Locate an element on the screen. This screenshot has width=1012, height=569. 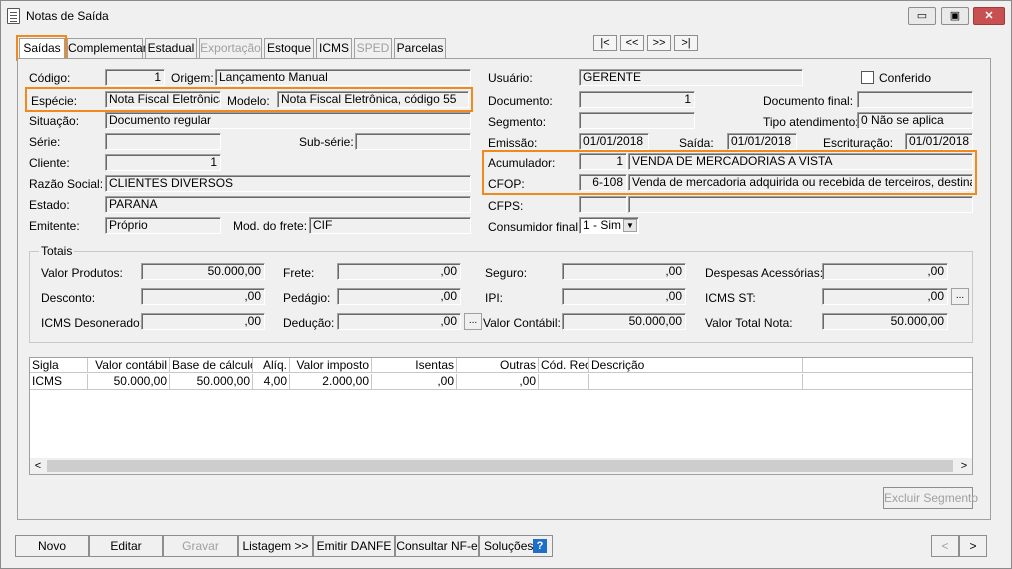
col-header-base-calculo: Base de cálculo is located at coordinates (211, 365).